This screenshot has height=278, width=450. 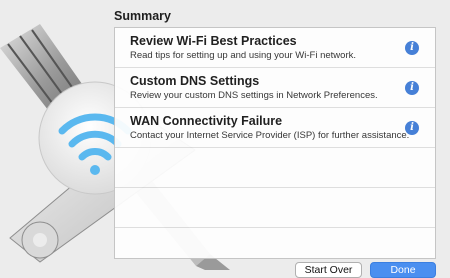 What do you see at coordinates (213, 41) in the screenshot?
I see `summary-item-title: Review Wi-Fi Best Practices` at bounding box center [213, 41].